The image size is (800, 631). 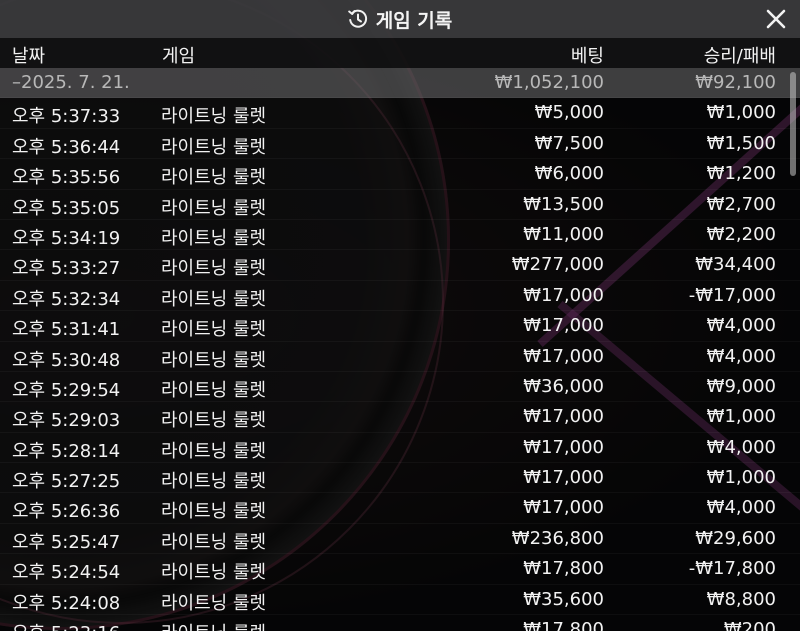 What do you see at coordinates (400, 623) in the screenshot?
I see `history-row: 오후 5:23:16 라이트닝 룰렛 ₩17,800 ₩200` at bounding box center [400, 623].